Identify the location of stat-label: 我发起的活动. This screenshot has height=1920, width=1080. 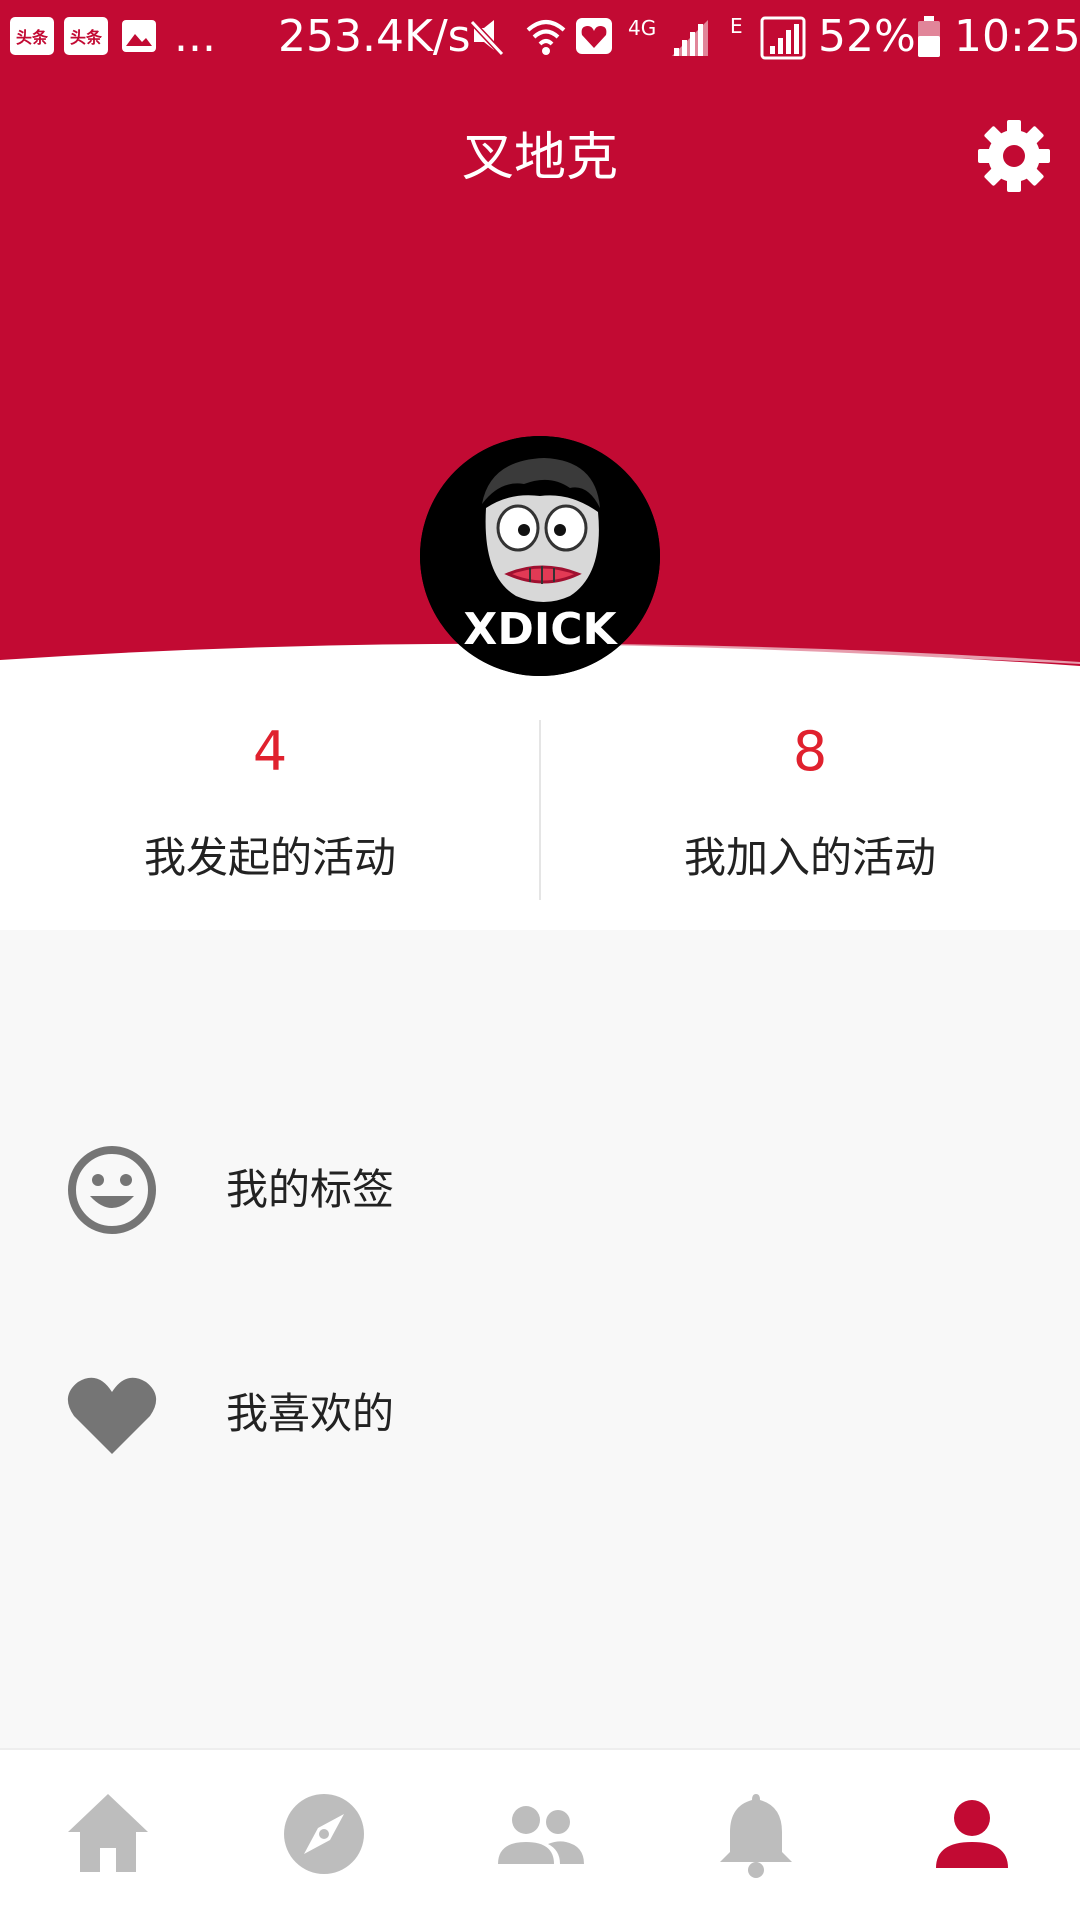
(269, 857).